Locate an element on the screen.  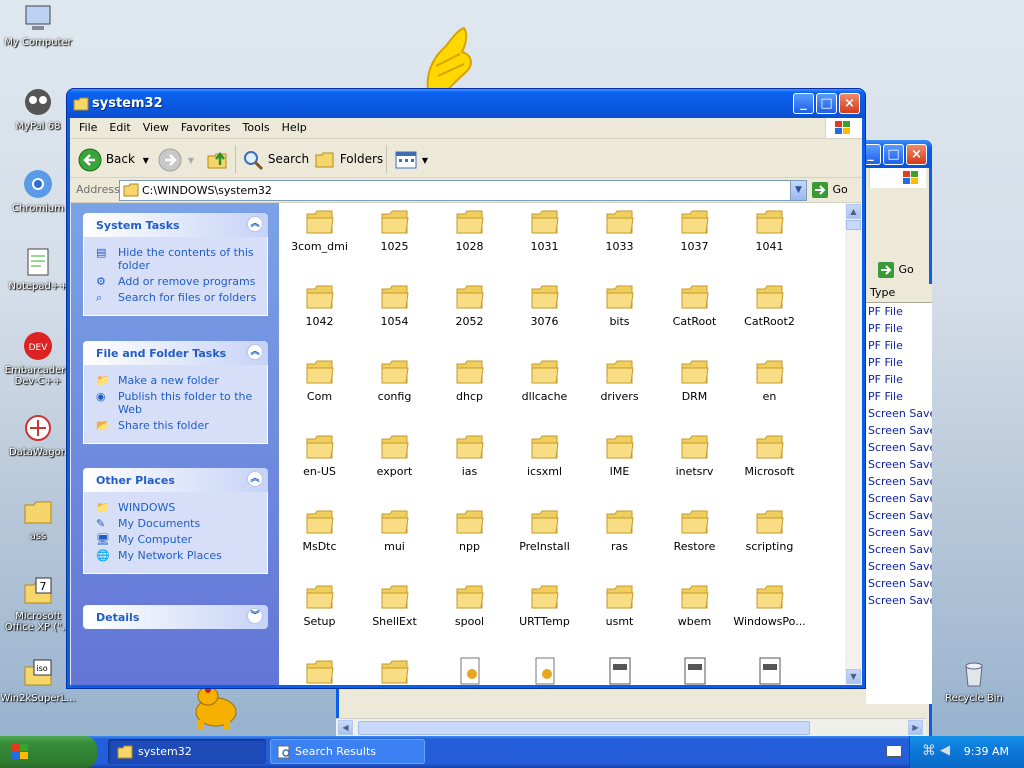
folders-button: Folders is located at coordinates (348, 159).